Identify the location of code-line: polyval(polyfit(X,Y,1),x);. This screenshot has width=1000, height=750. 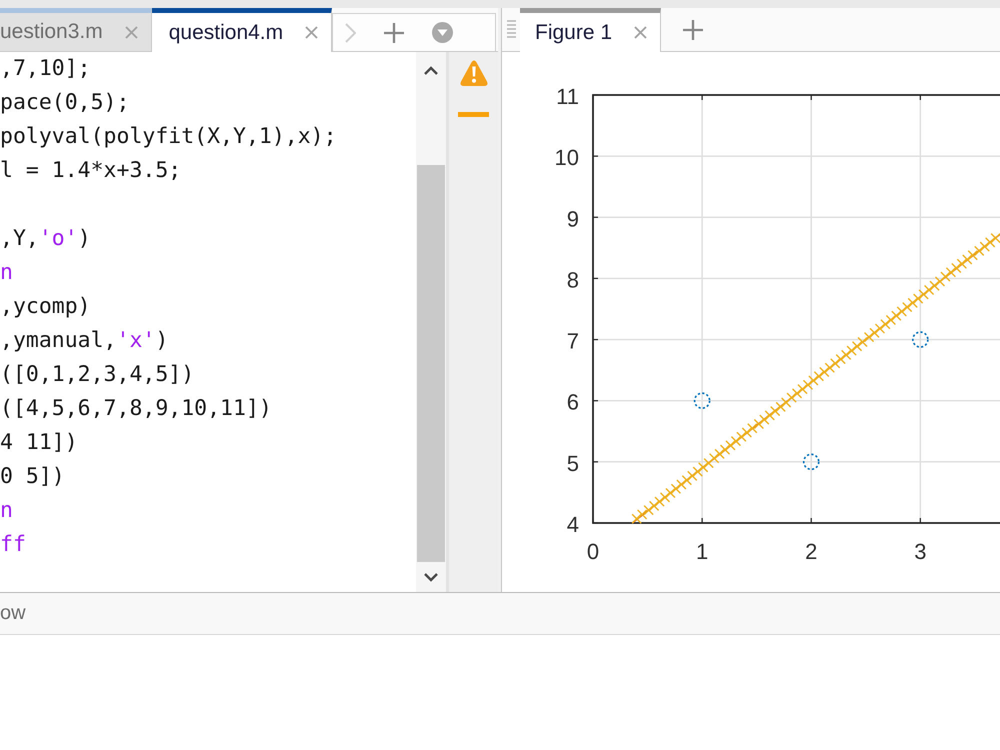
(168, 137).